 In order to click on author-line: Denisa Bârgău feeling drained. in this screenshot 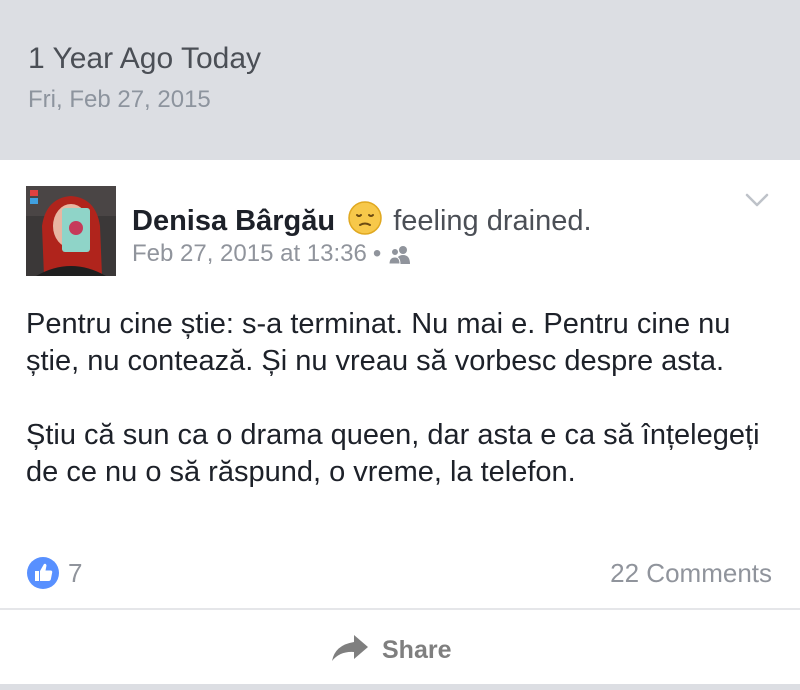, I will do `click(362, 222)`.